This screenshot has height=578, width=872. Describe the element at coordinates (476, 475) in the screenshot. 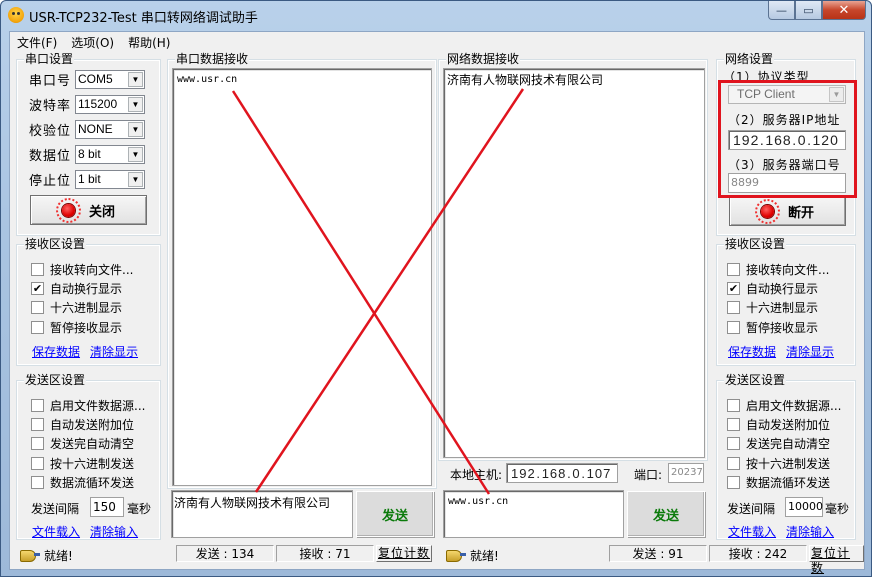

I see `local-host-label: 本地主机:` at that location.